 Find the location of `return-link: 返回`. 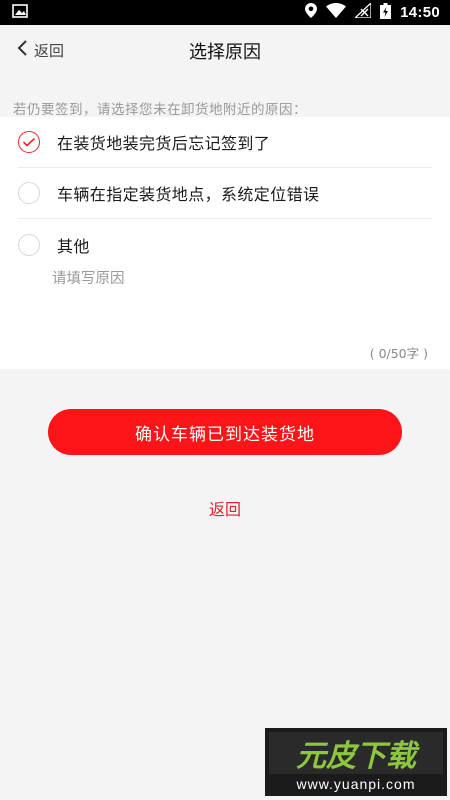

return-link: 返回 is located at coordinates (225, 508).